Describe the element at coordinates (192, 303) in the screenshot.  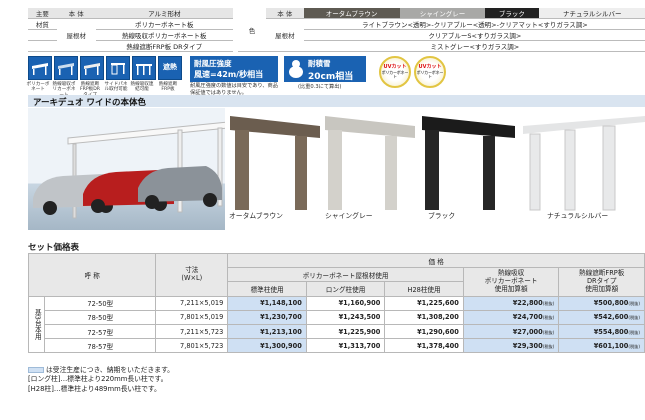
I see `row-size: 7,211×5,019` at that location.